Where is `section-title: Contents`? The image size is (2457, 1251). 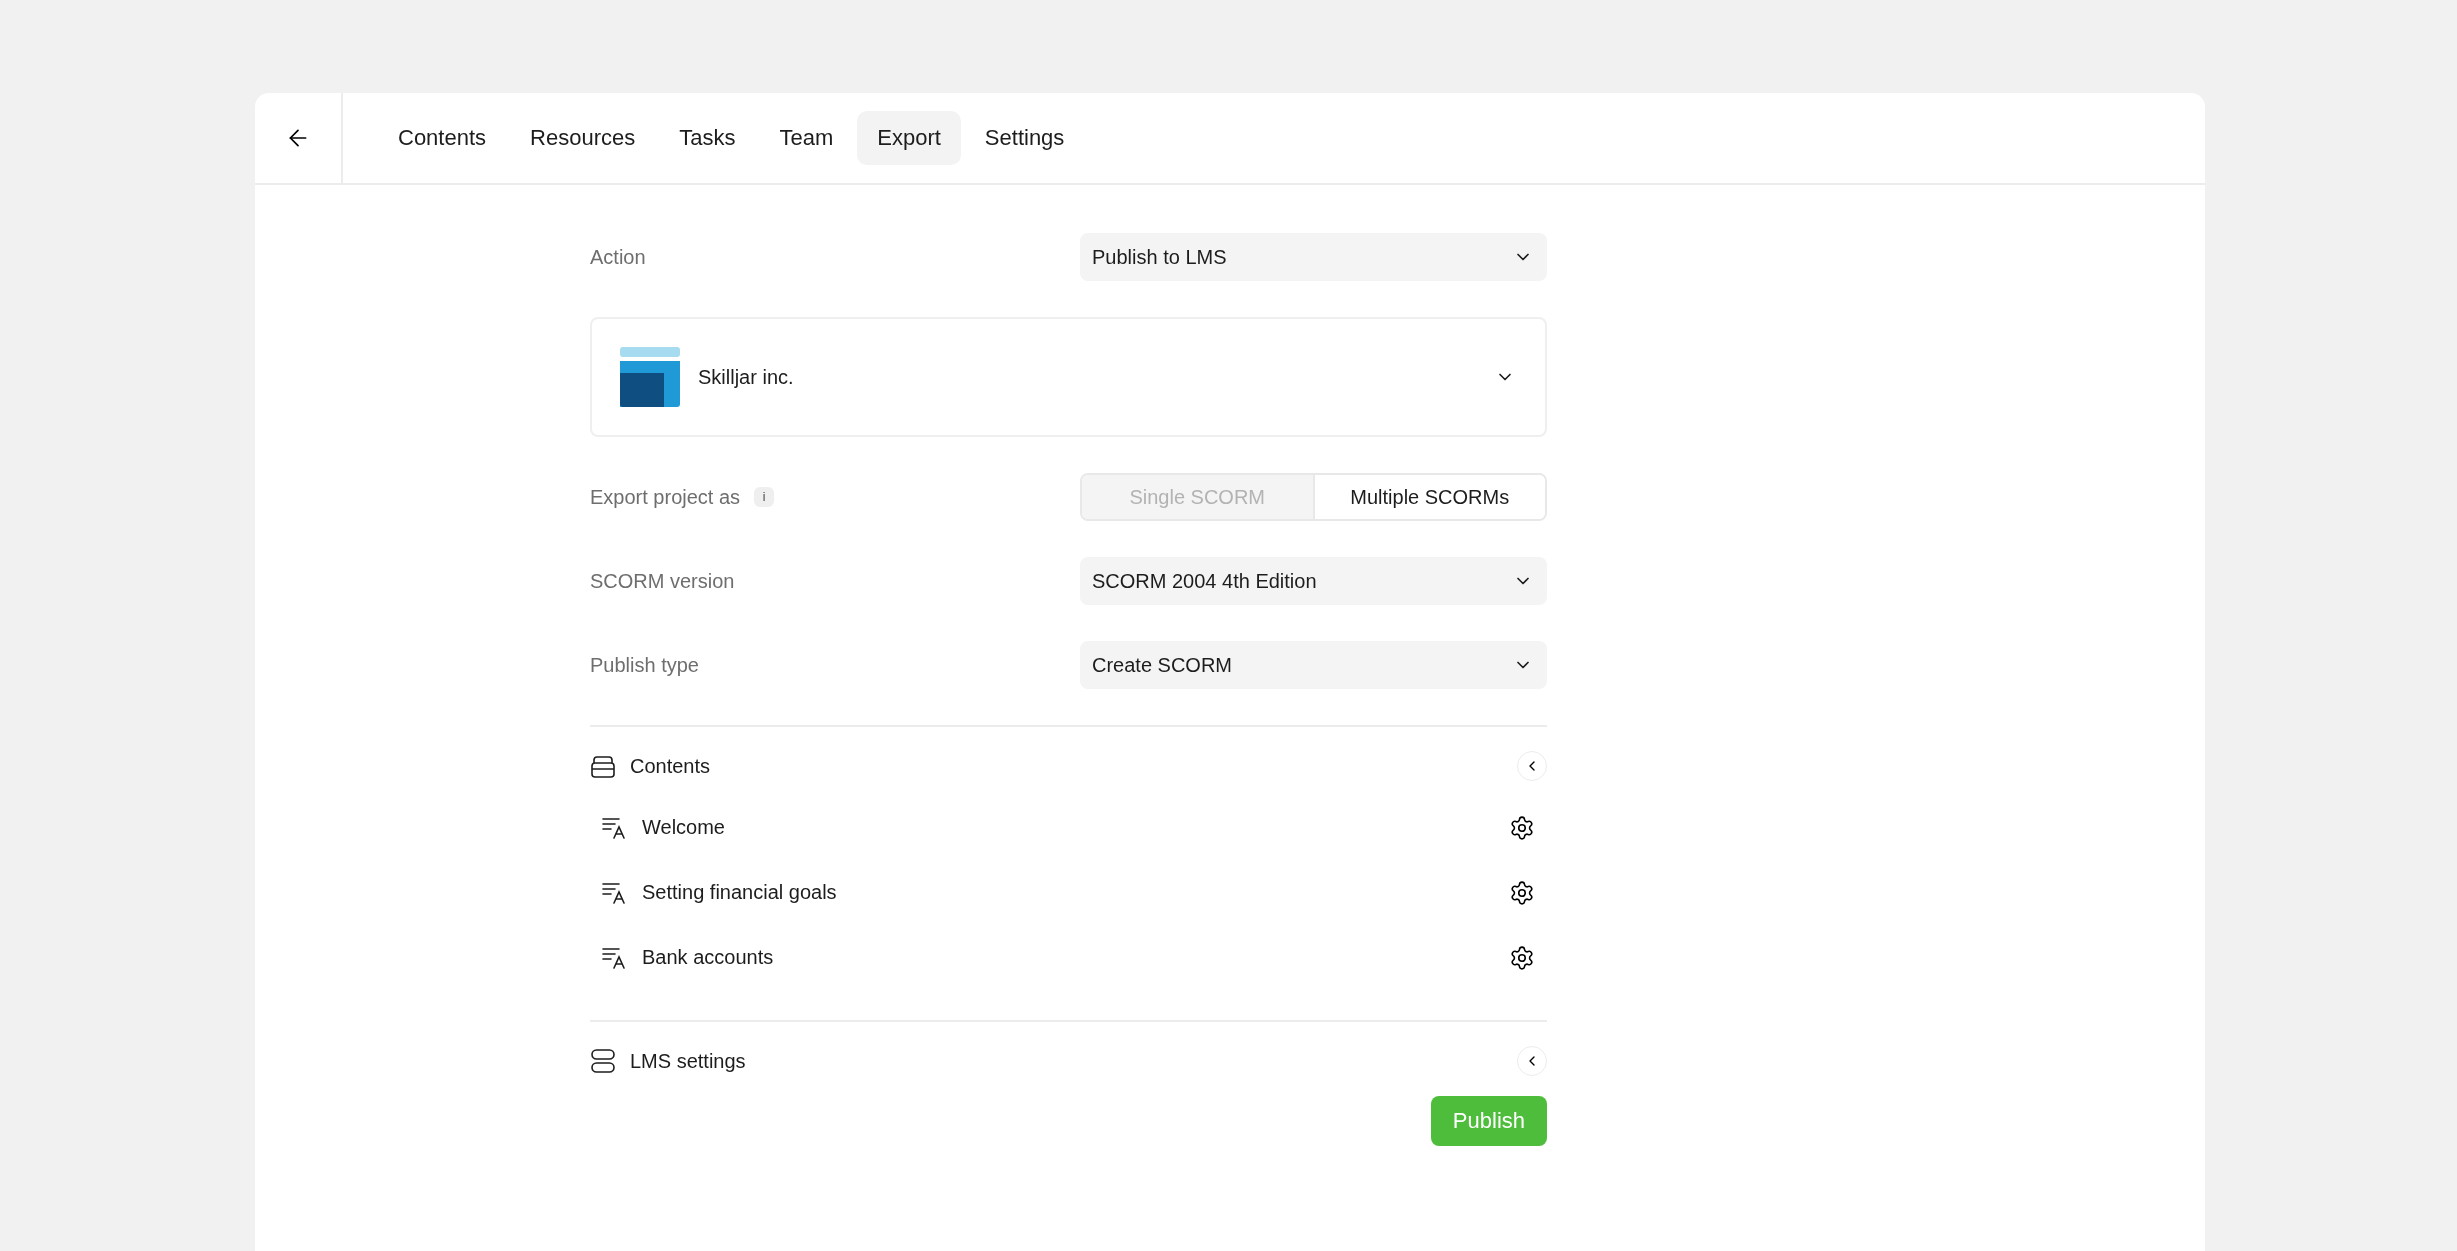
section-title: Contents is located at coordinates (671, 766).